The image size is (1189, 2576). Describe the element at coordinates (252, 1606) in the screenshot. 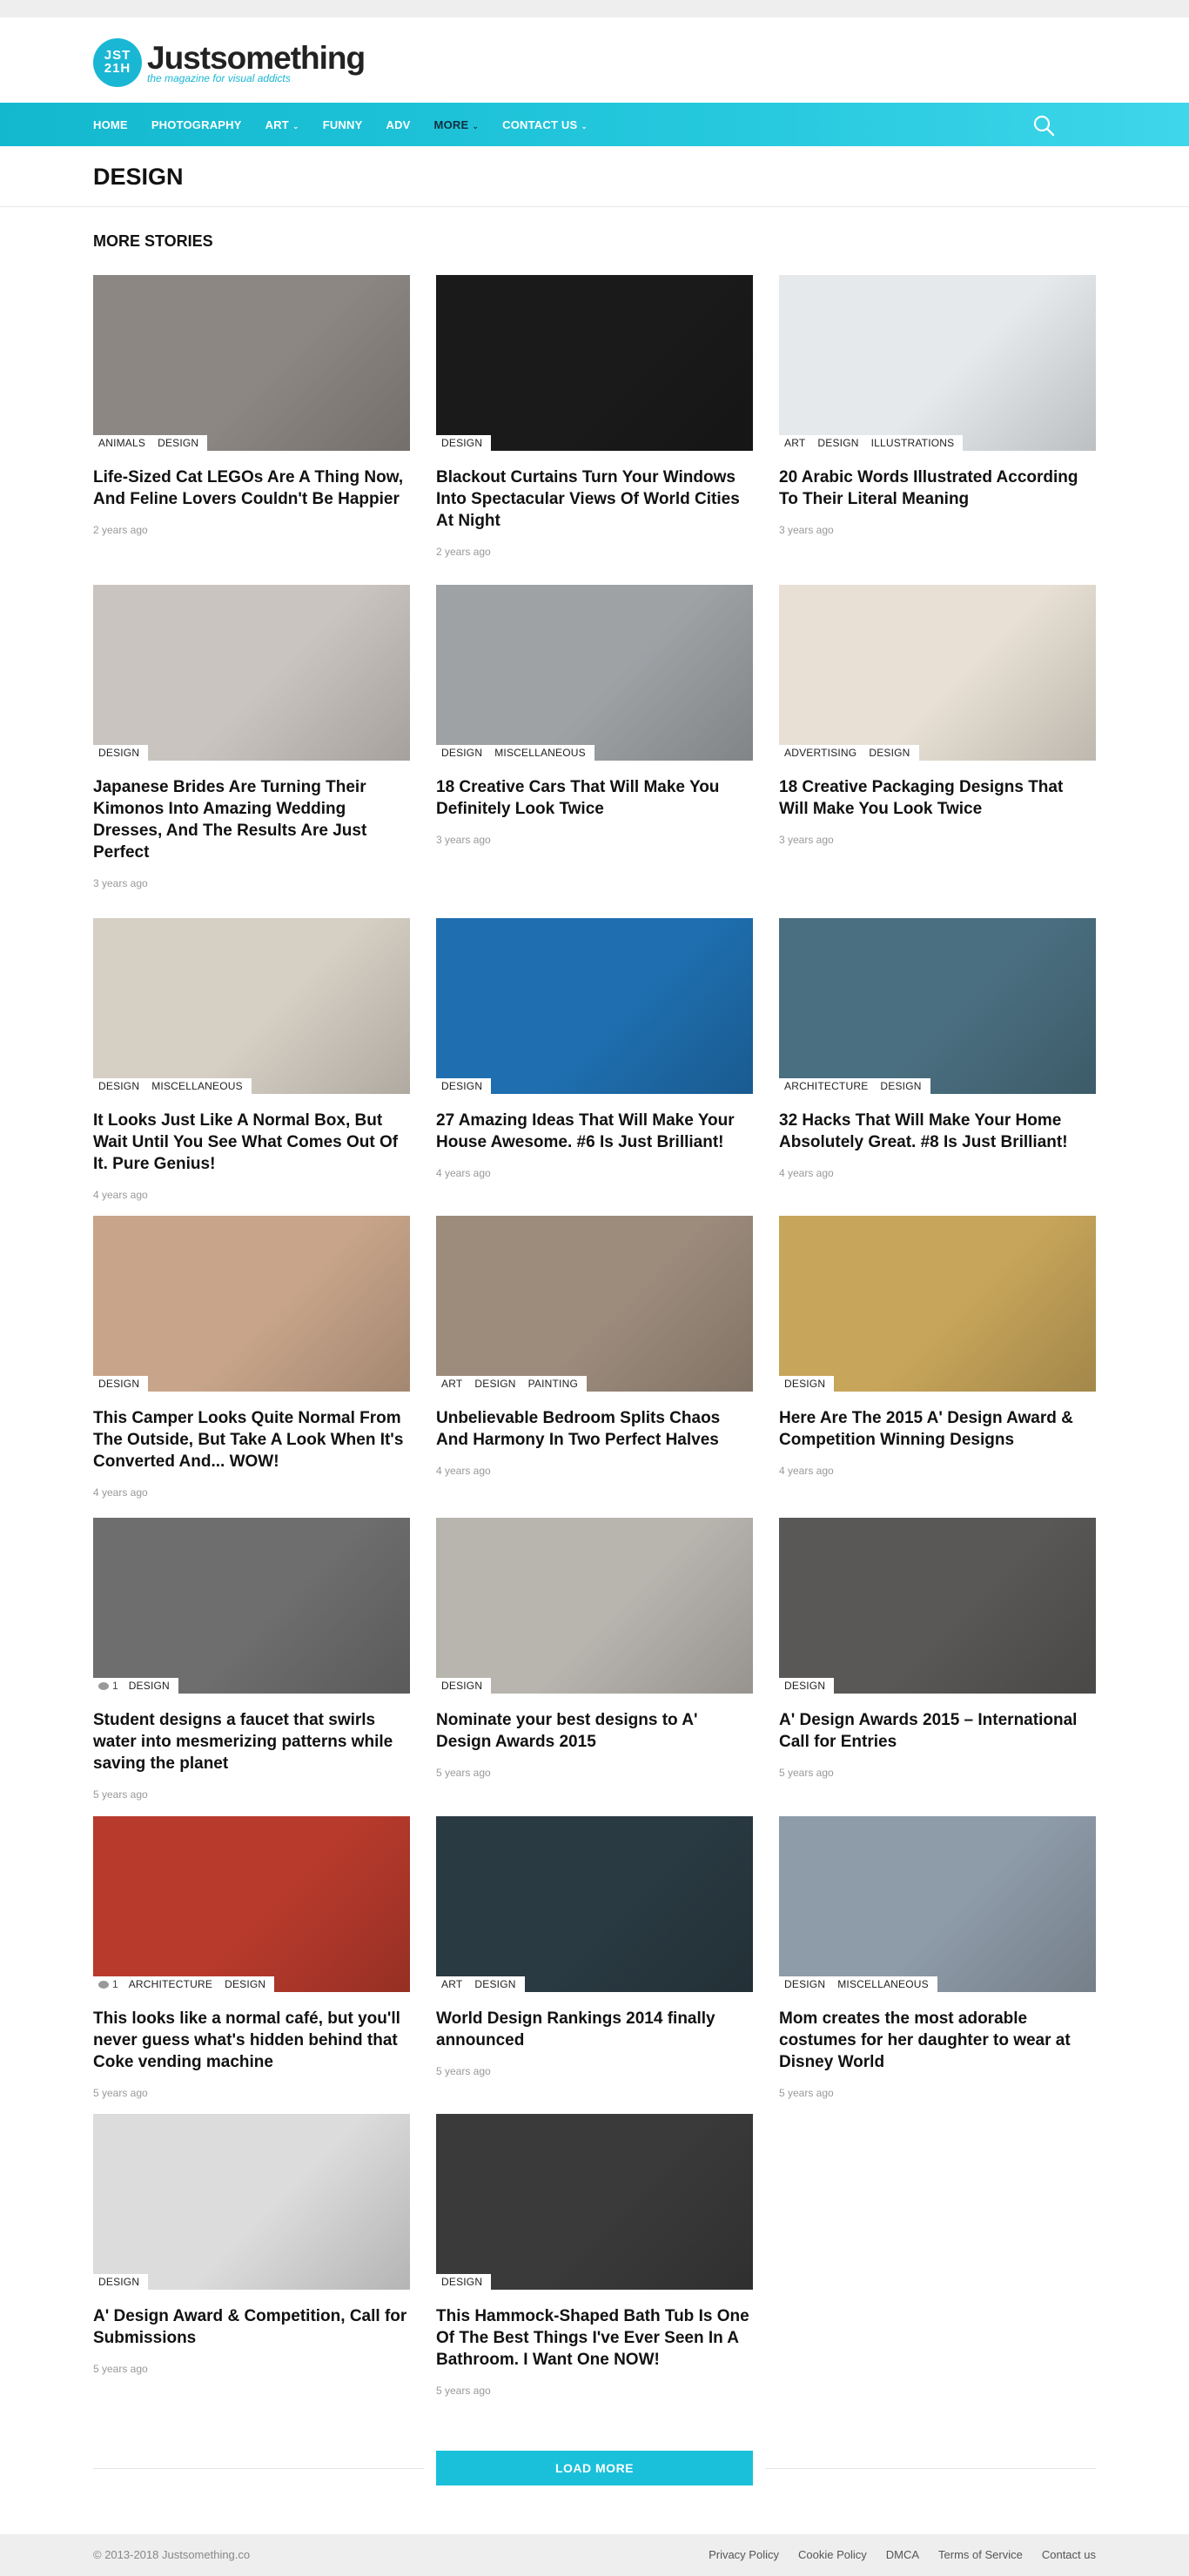

I see `story-thumbnail: 1 DESIGN` at that location.